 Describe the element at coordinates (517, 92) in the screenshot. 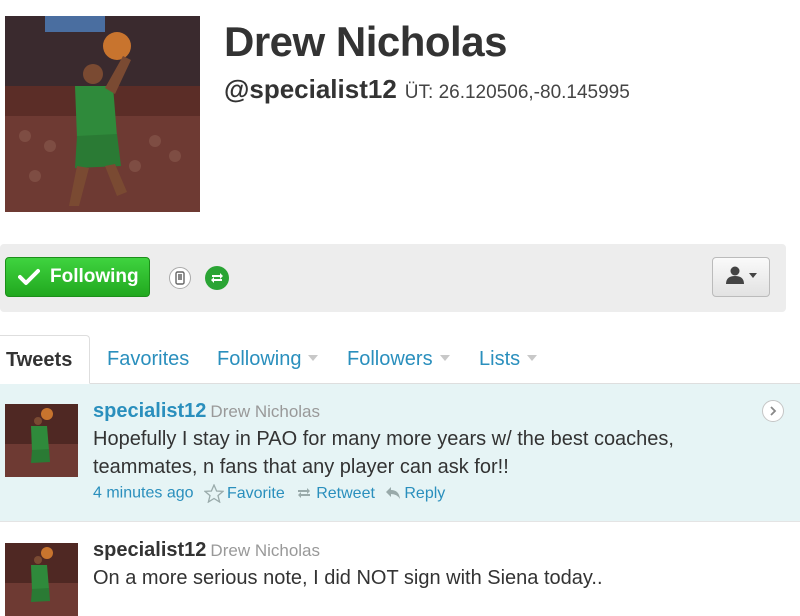

I see `profile-location: ÜT: 26.120506,-80.145995` at that location.